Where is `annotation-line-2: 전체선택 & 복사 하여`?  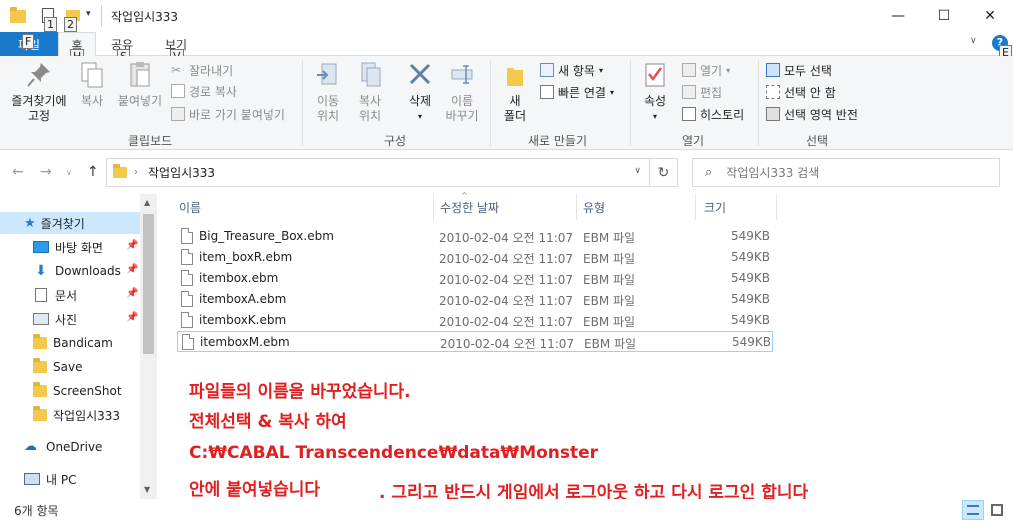
annotation-line-2: 전체선택 & 복사 하여 is located at coordinates (268, 422).